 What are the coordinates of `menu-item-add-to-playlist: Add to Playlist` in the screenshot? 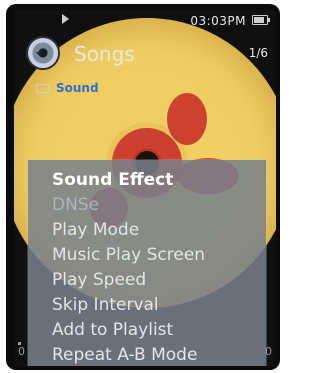 It's located at (112, 330).